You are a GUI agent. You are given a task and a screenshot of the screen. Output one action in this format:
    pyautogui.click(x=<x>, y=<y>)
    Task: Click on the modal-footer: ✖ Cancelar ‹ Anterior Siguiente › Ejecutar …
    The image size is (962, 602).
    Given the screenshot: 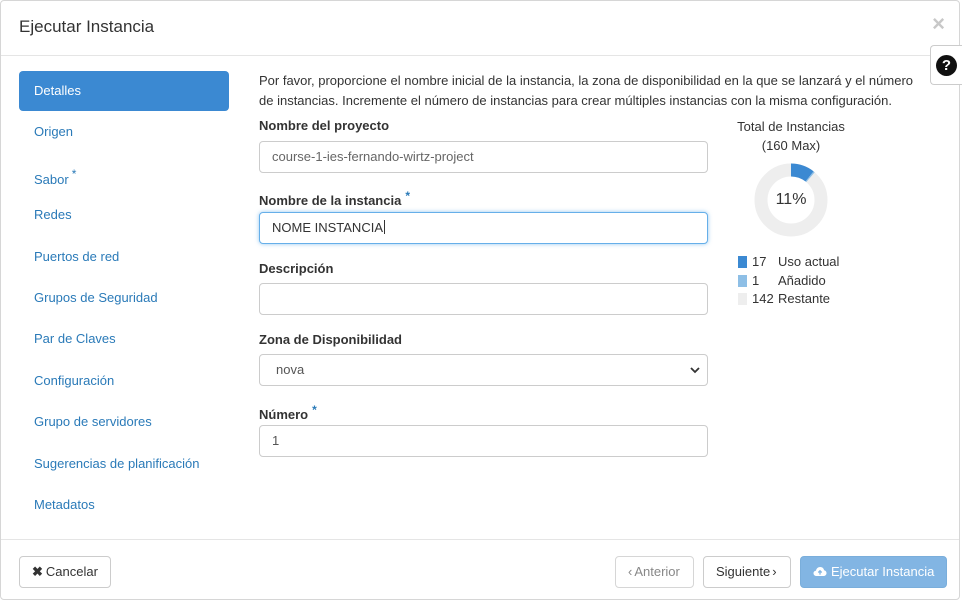 What is the action you would take?
    pyautogui.click(x=480, y=570)
    